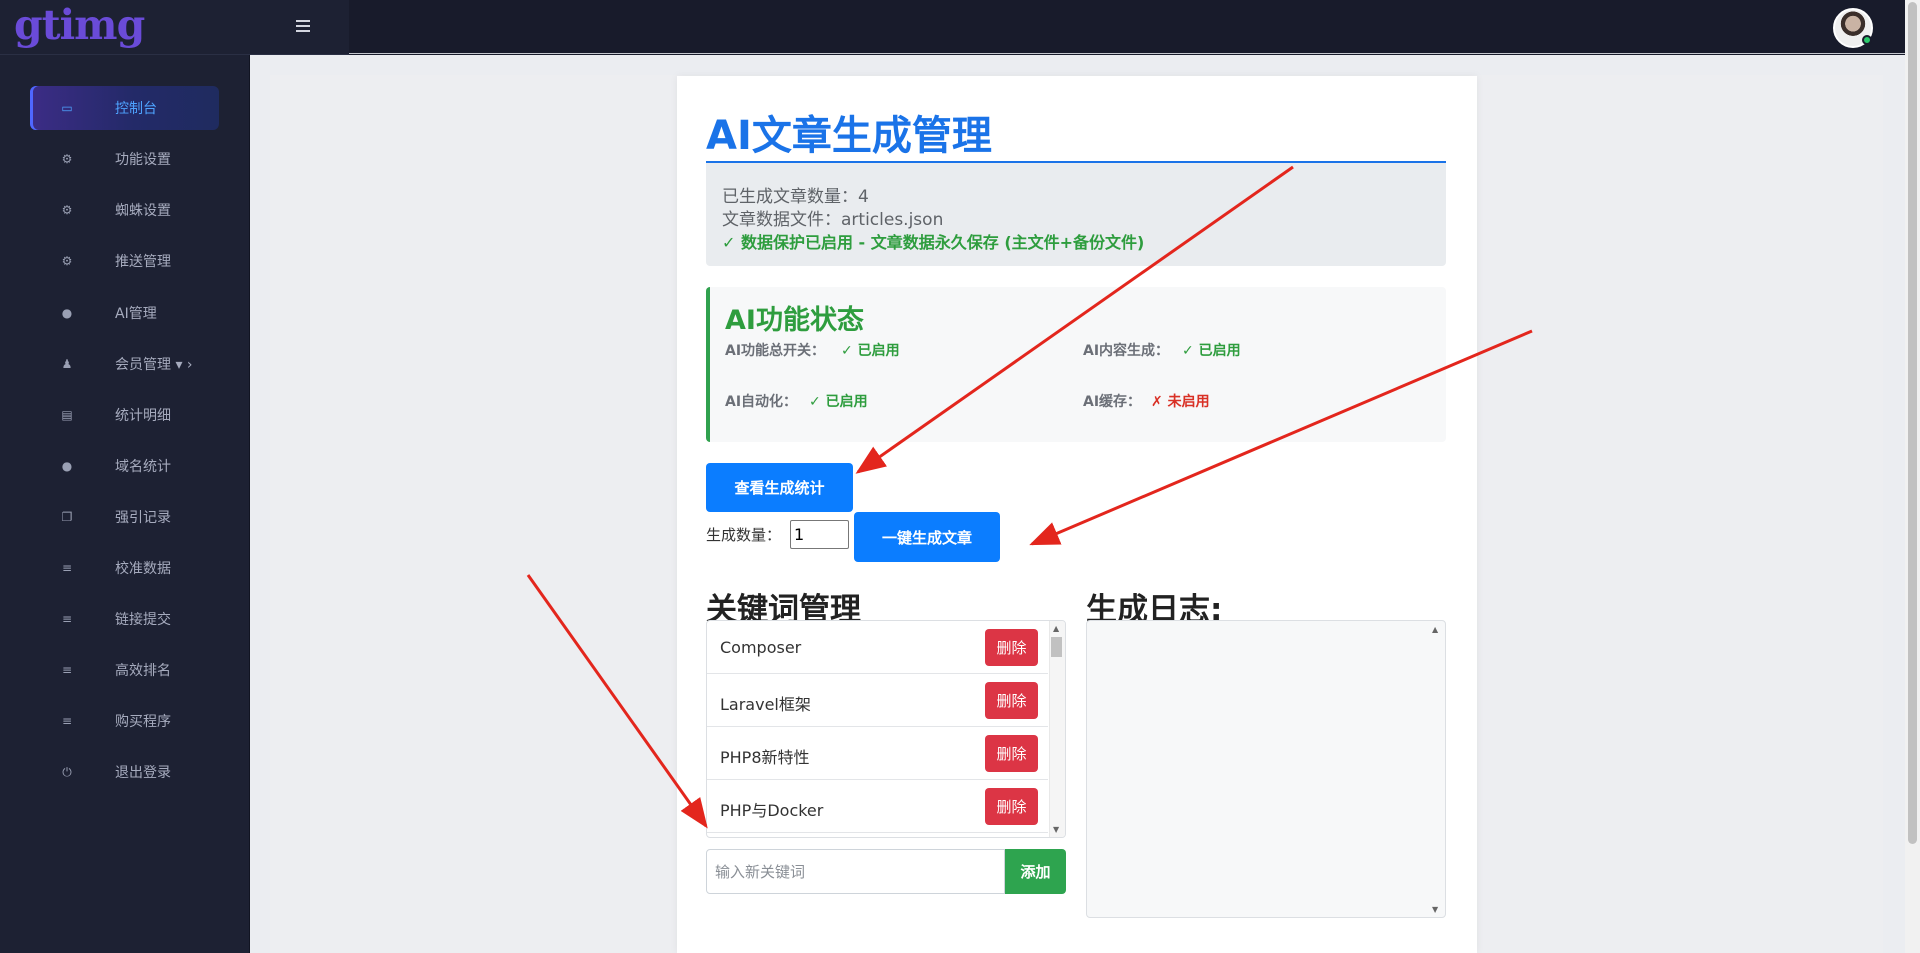 The image size is (1920, 953). Describe the element at coordinates (143, 160) in the screenshot. I see `sidebar-item-label: 功能设置` at that location.